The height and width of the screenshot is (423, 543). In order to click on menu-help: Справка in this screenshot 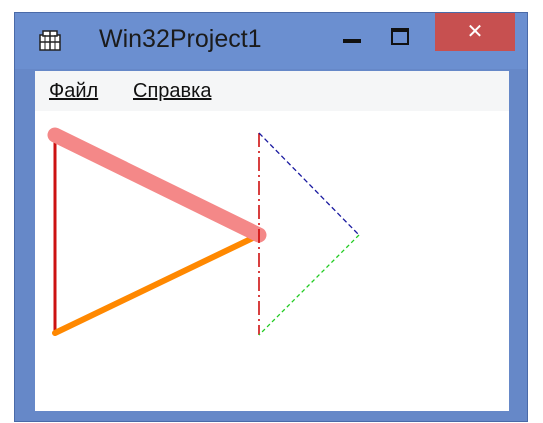, I will do `click(172, 91)`.